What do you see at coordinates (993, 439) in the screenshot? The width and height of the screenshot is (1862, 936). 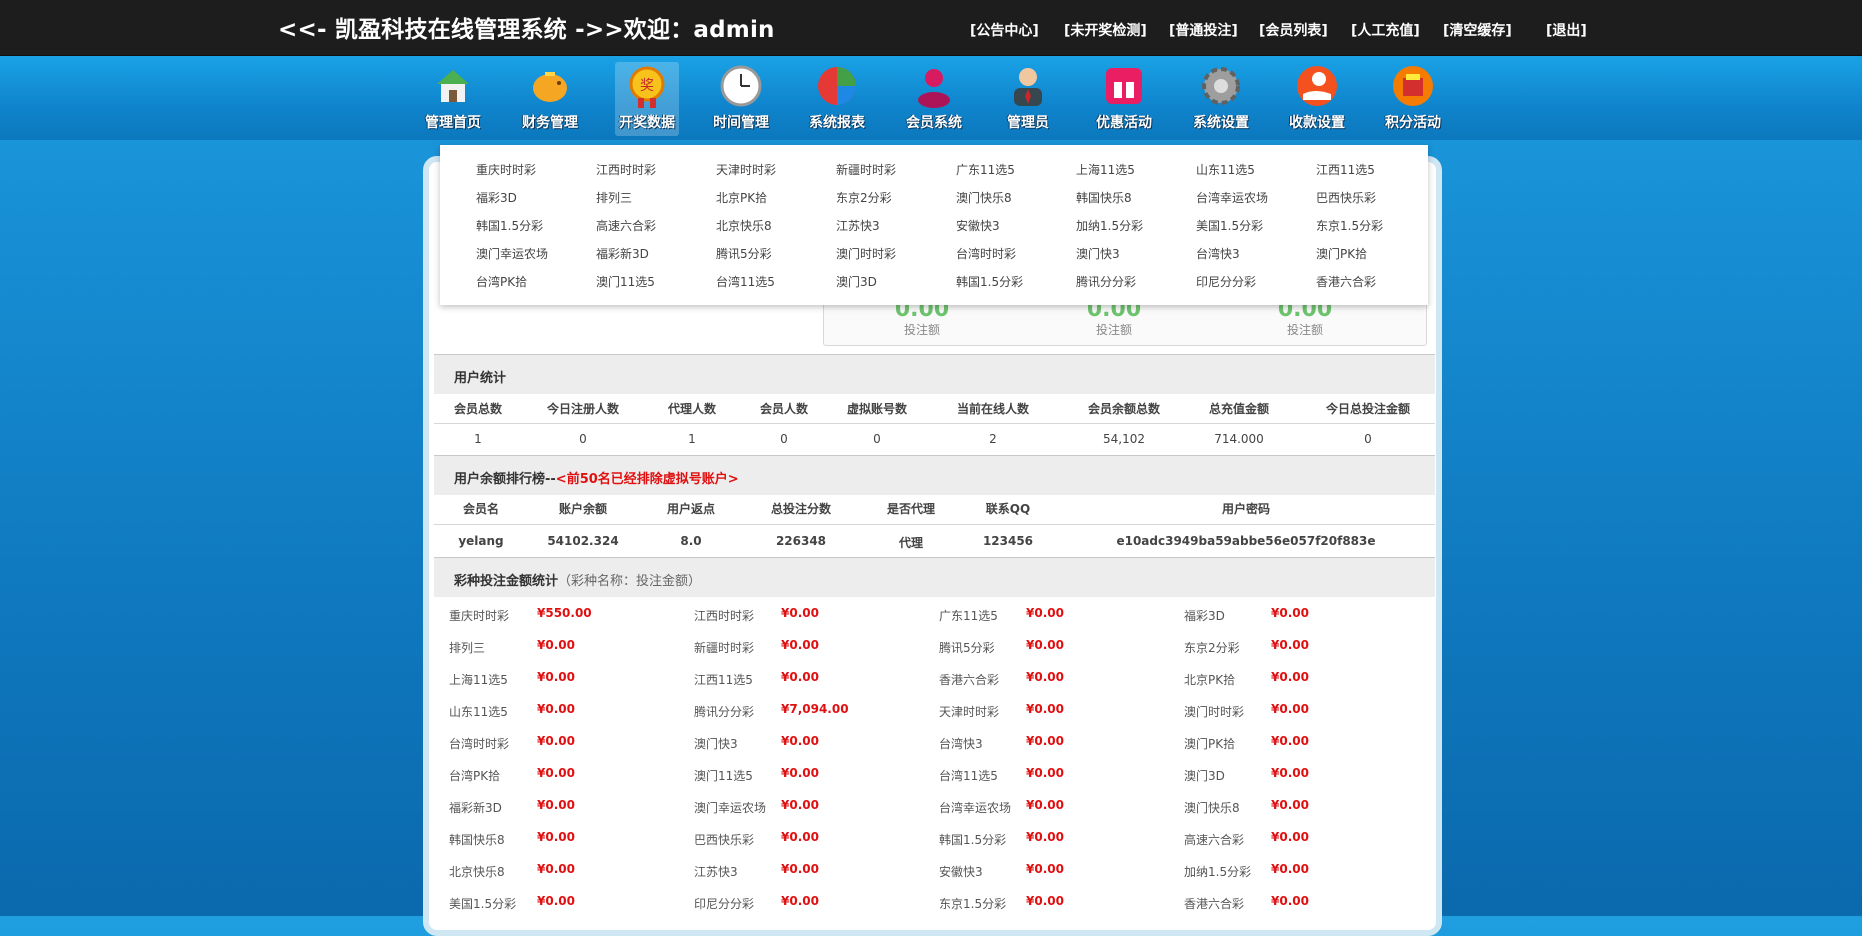 I see `user-stats-value: 2` at bounding box center [993, 439].